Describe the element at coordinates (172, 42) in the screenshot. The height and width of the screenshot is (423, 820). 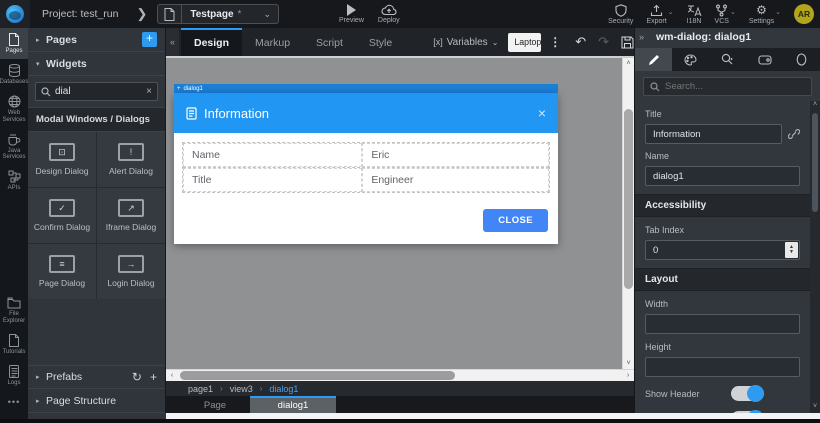
I see `collapse-left-panel-button: «` at that location.